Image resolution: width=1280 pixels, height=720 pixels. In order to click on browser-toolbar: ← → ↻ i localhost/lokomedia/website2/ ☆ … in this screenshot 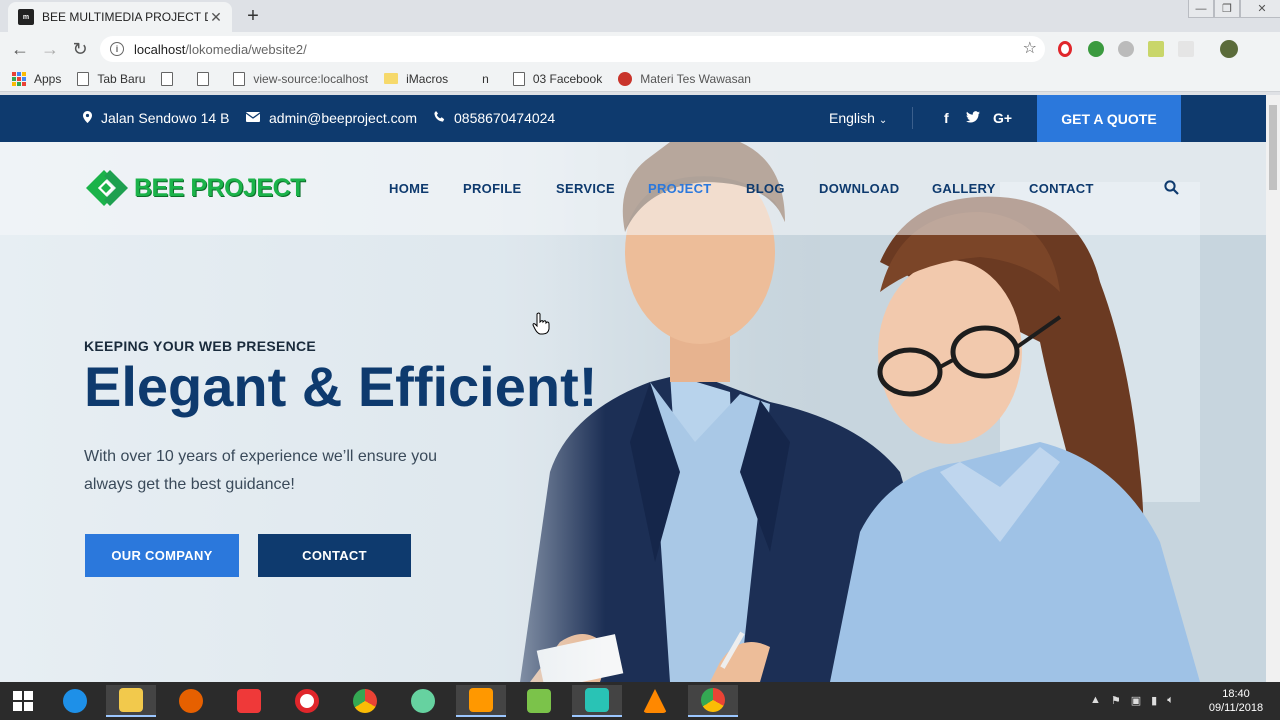, I will do `click(640, 62)`.